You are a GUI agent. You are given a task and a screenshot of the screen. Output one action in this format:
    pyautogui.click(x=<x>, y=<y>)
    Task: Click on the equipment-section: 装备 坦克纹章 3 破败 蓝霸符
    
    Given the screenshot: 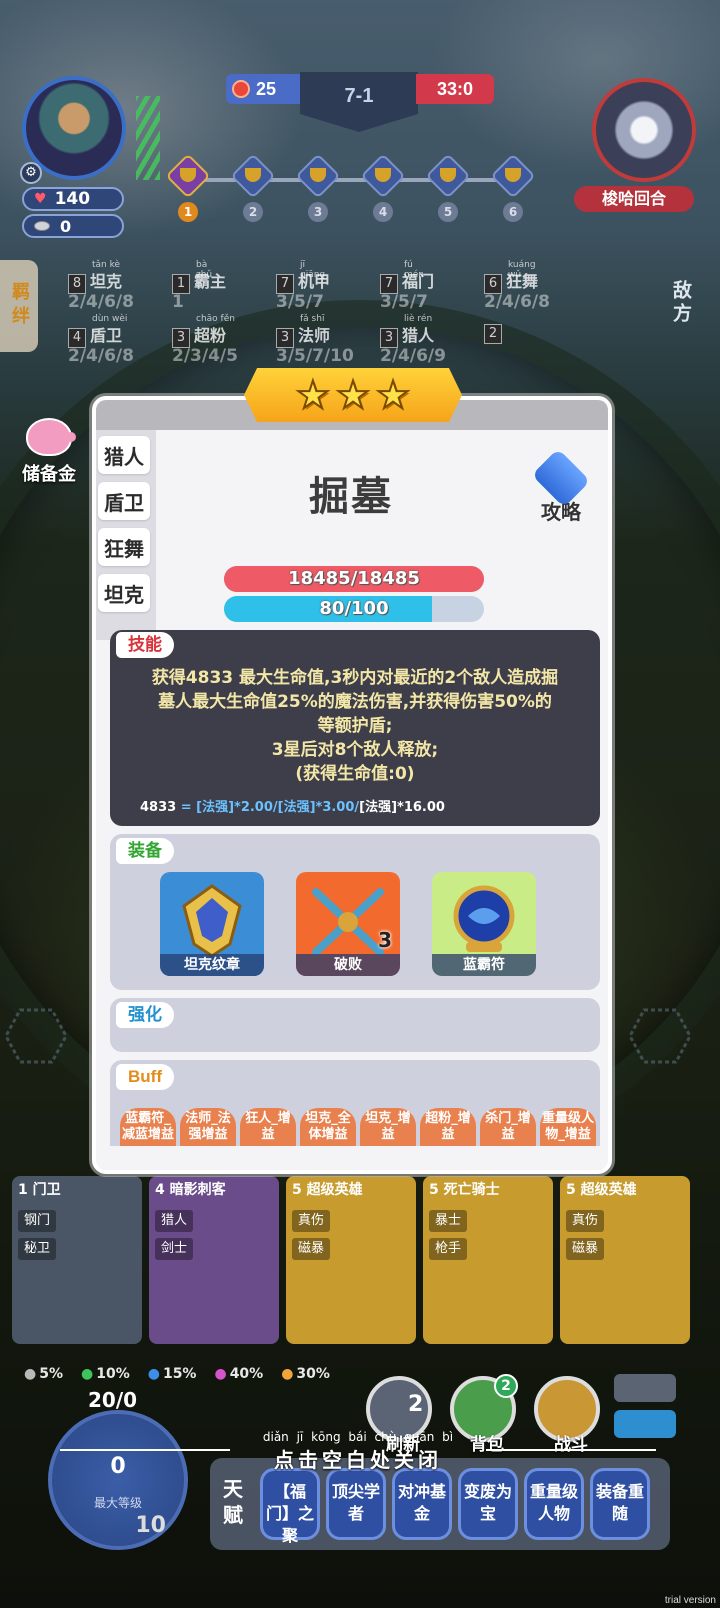 What is the action you would take?
    pyautogui.click(x=355, y=912)
    